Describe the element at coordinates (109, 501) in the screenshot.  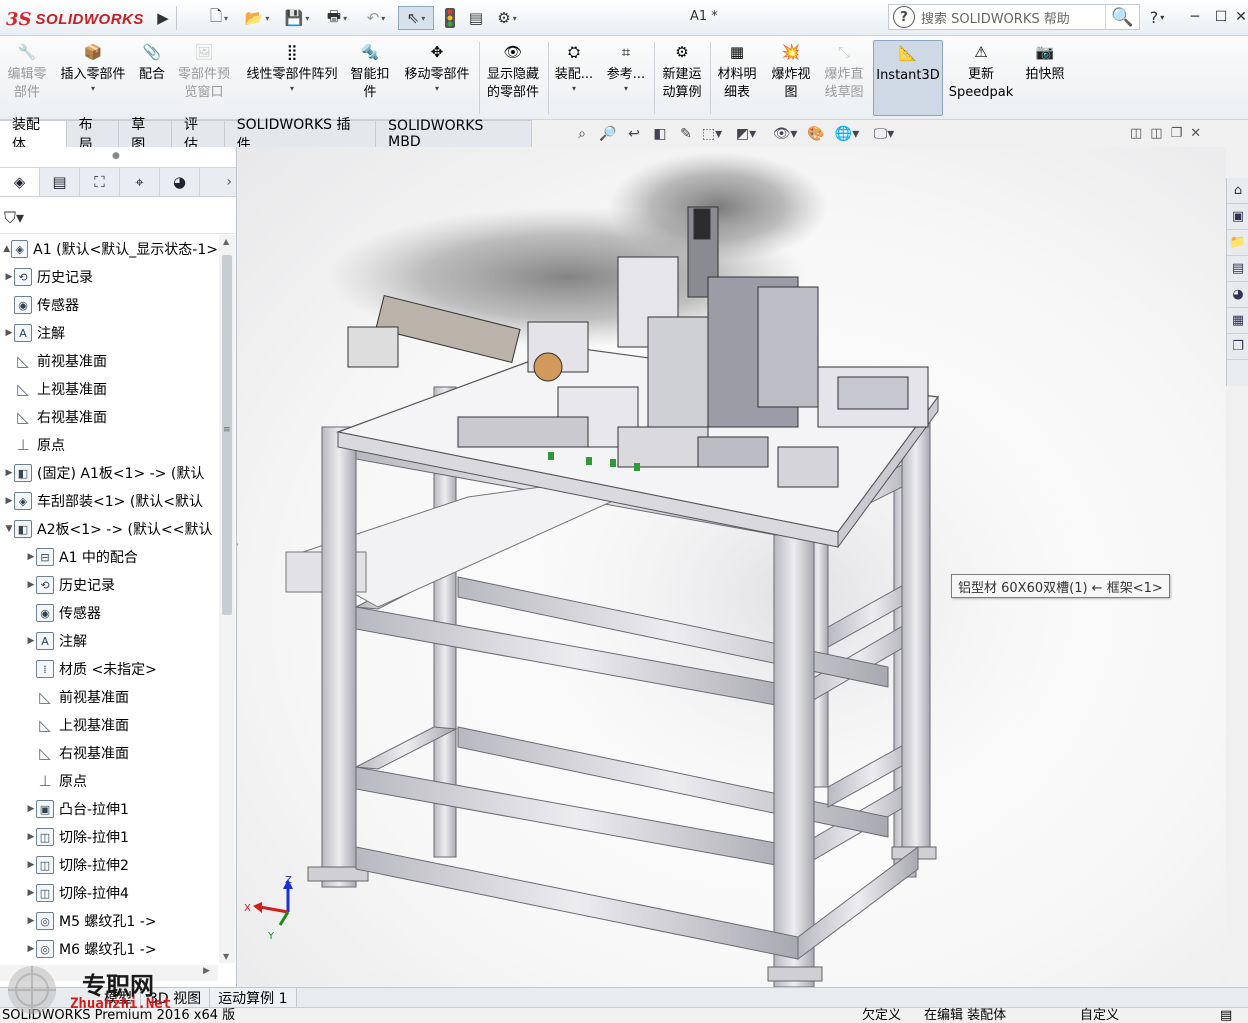
I see `tree-node: ▶ ◈ 车刮部装<1> (默认<默认` at that location.